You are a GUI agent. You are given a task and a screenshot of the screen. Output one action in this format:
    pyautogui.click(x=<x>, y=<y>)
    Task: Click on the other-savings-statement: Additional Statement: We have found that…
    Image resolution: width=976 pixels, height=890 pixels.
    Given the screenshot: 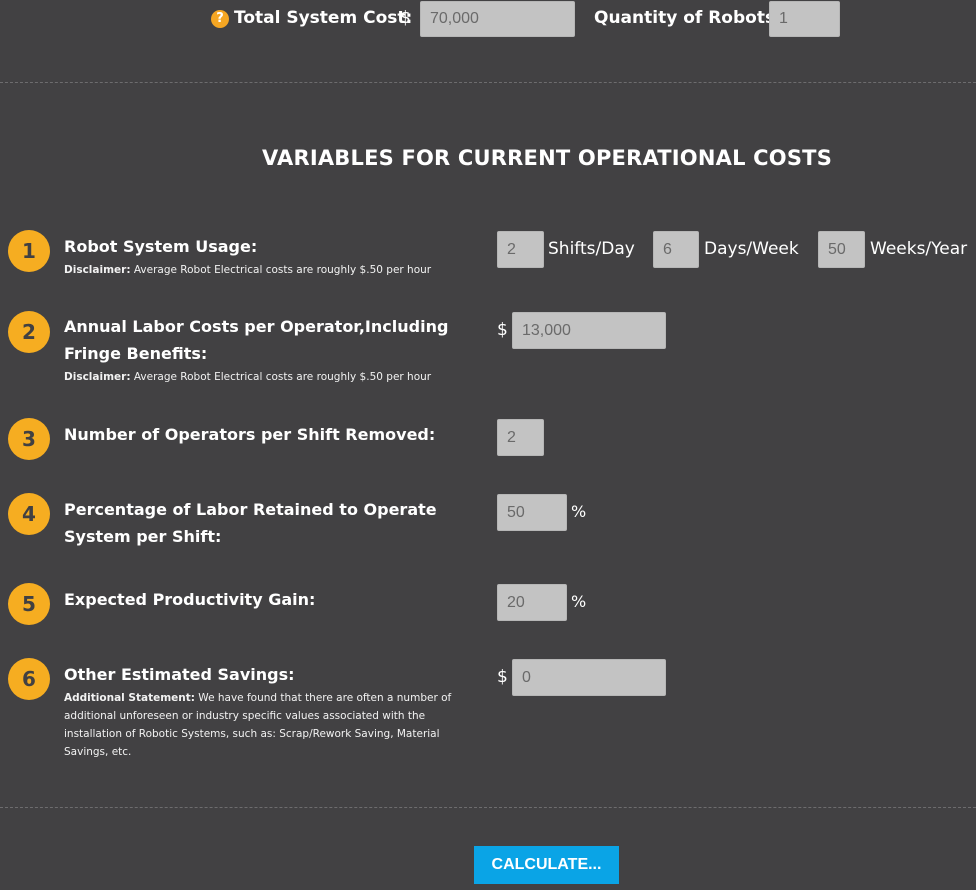 What is the action you would take?
    pyautogui.click(x=261, y=725)
    